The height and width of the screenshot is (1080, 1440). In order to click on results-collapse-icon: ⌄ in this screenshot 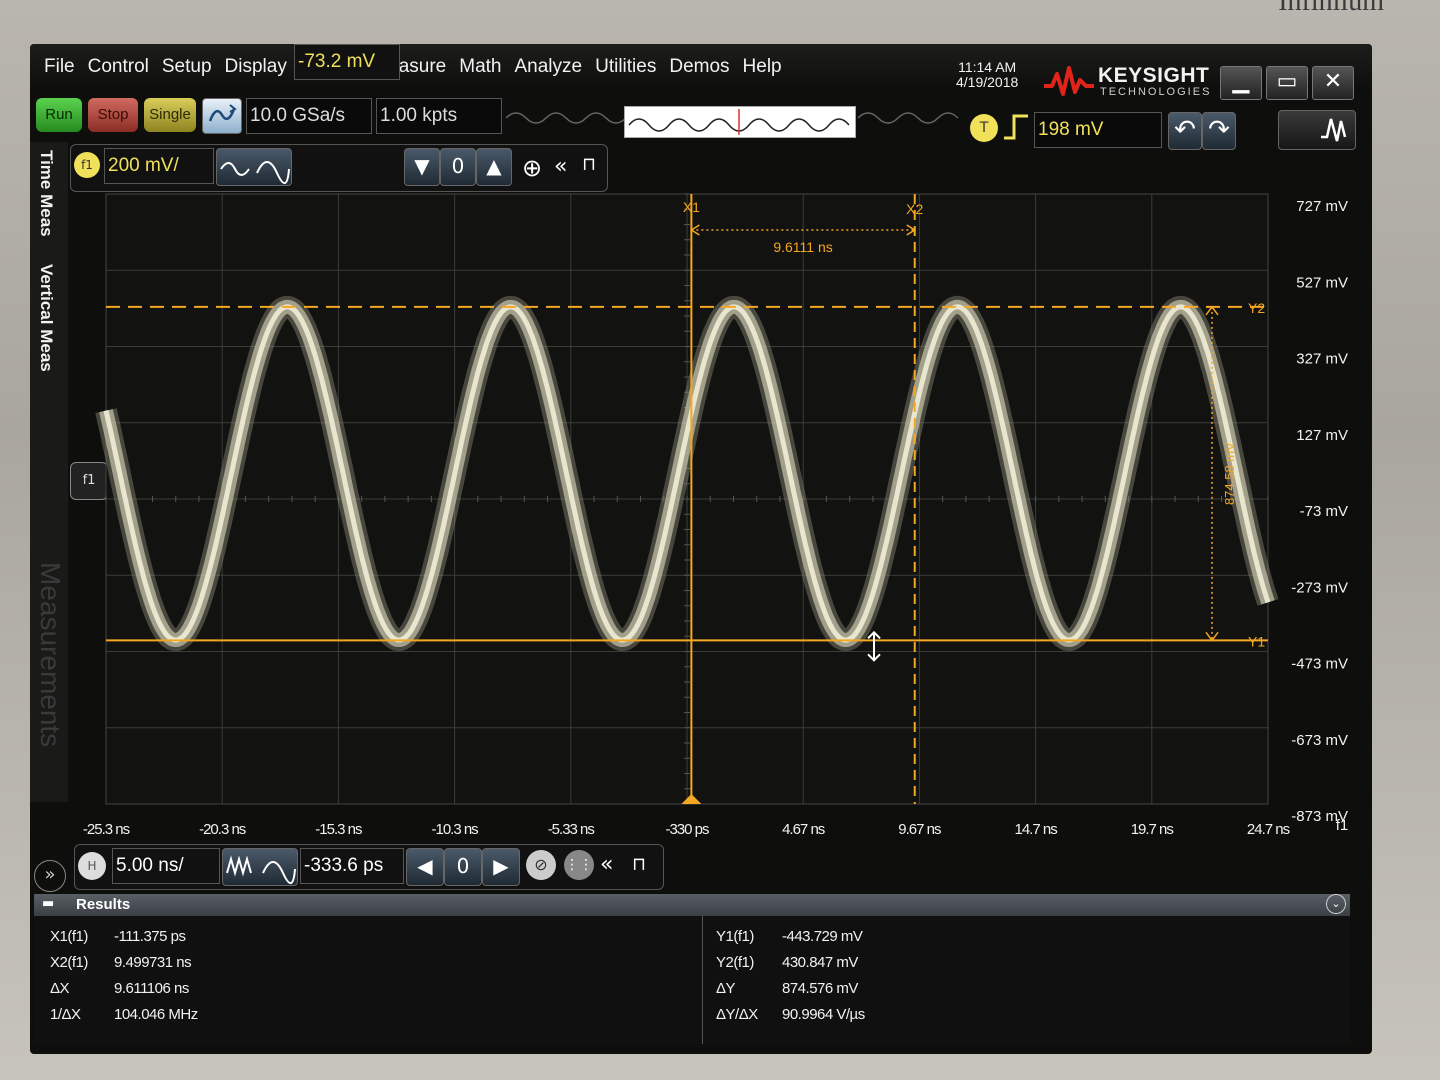, I will do `click(1336, 904)`.